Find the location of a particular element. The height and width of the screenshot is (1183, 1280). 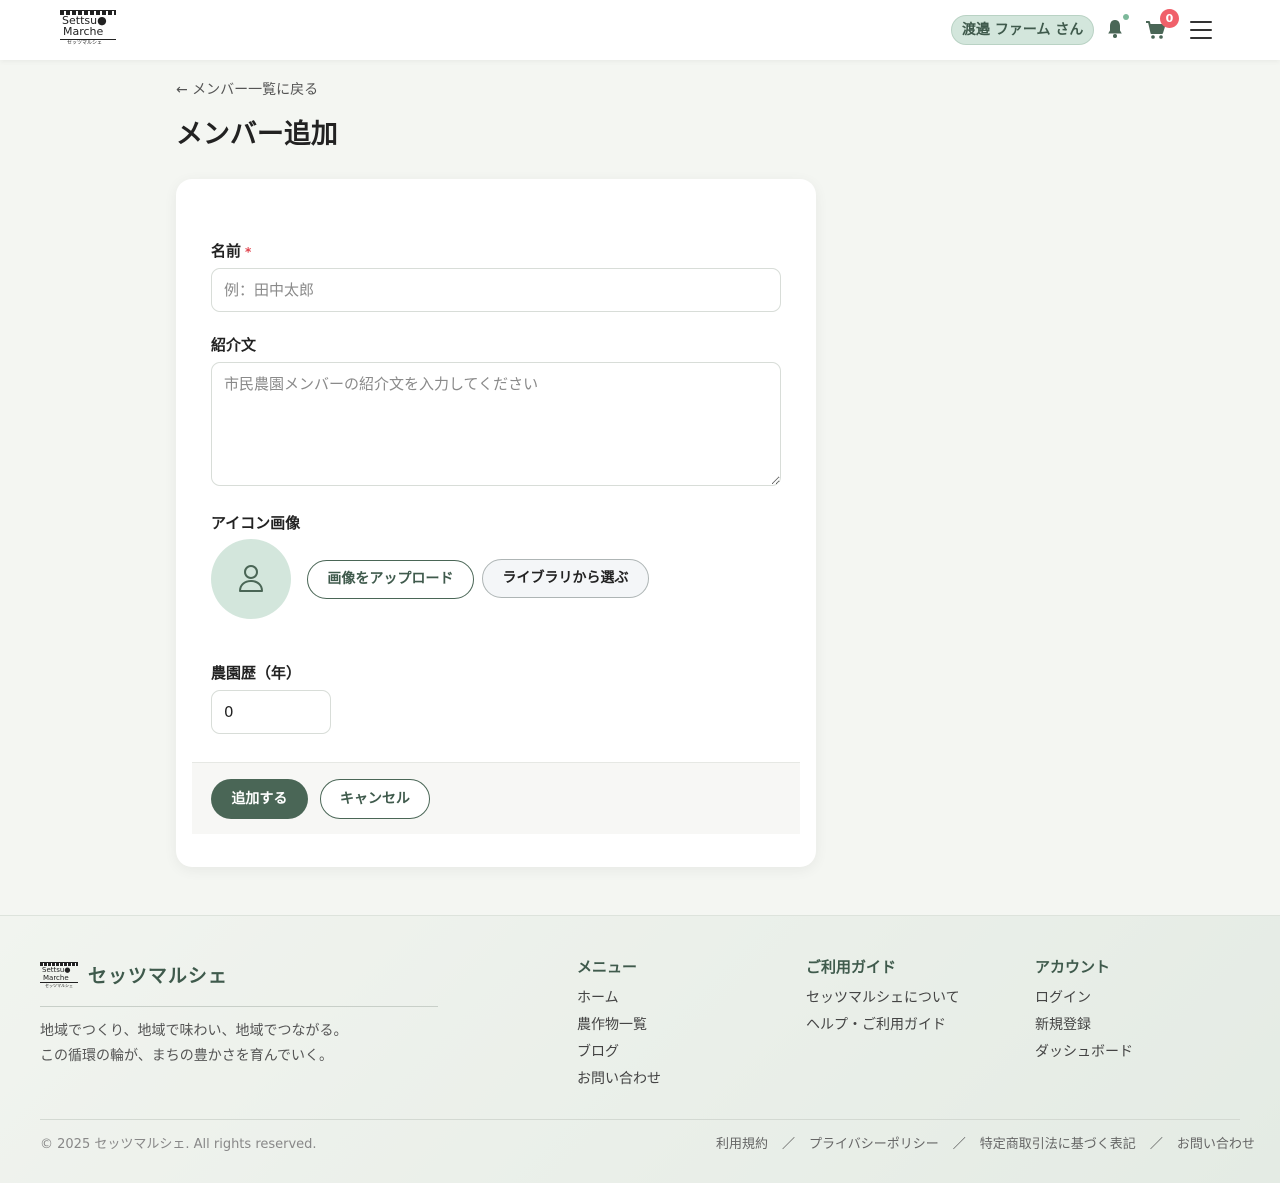

footer-link-contact: お問い合わせ is located at coordinates (619, 1079).